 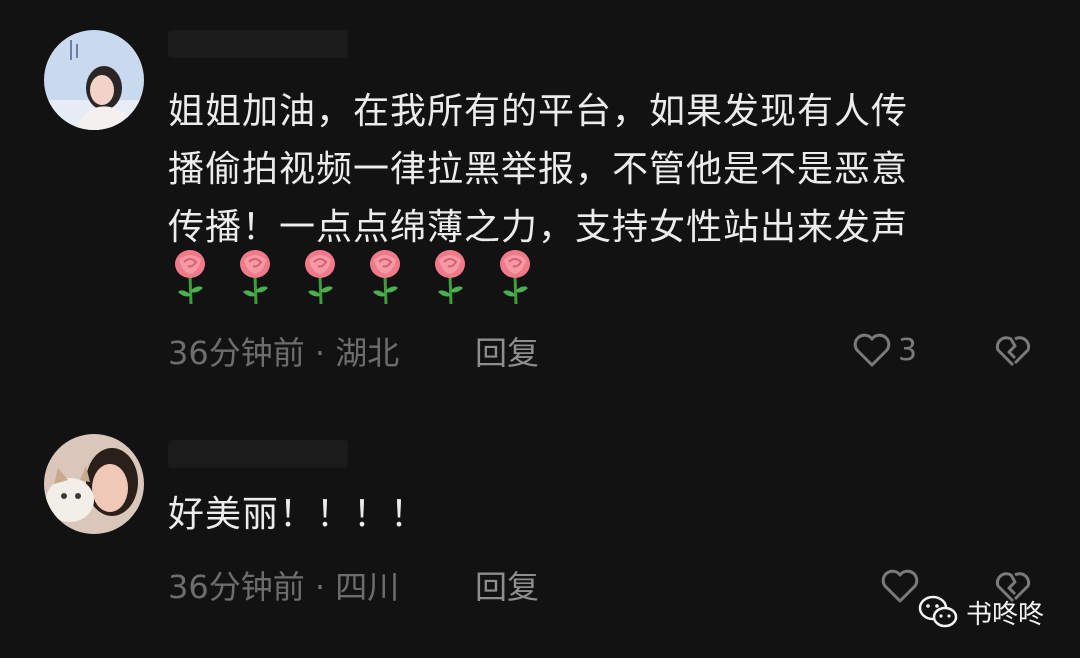 I want to click on comment-text-line: 姐姐加油，在我所有的平台，如果发现有人传, so click(x=538, y=111).